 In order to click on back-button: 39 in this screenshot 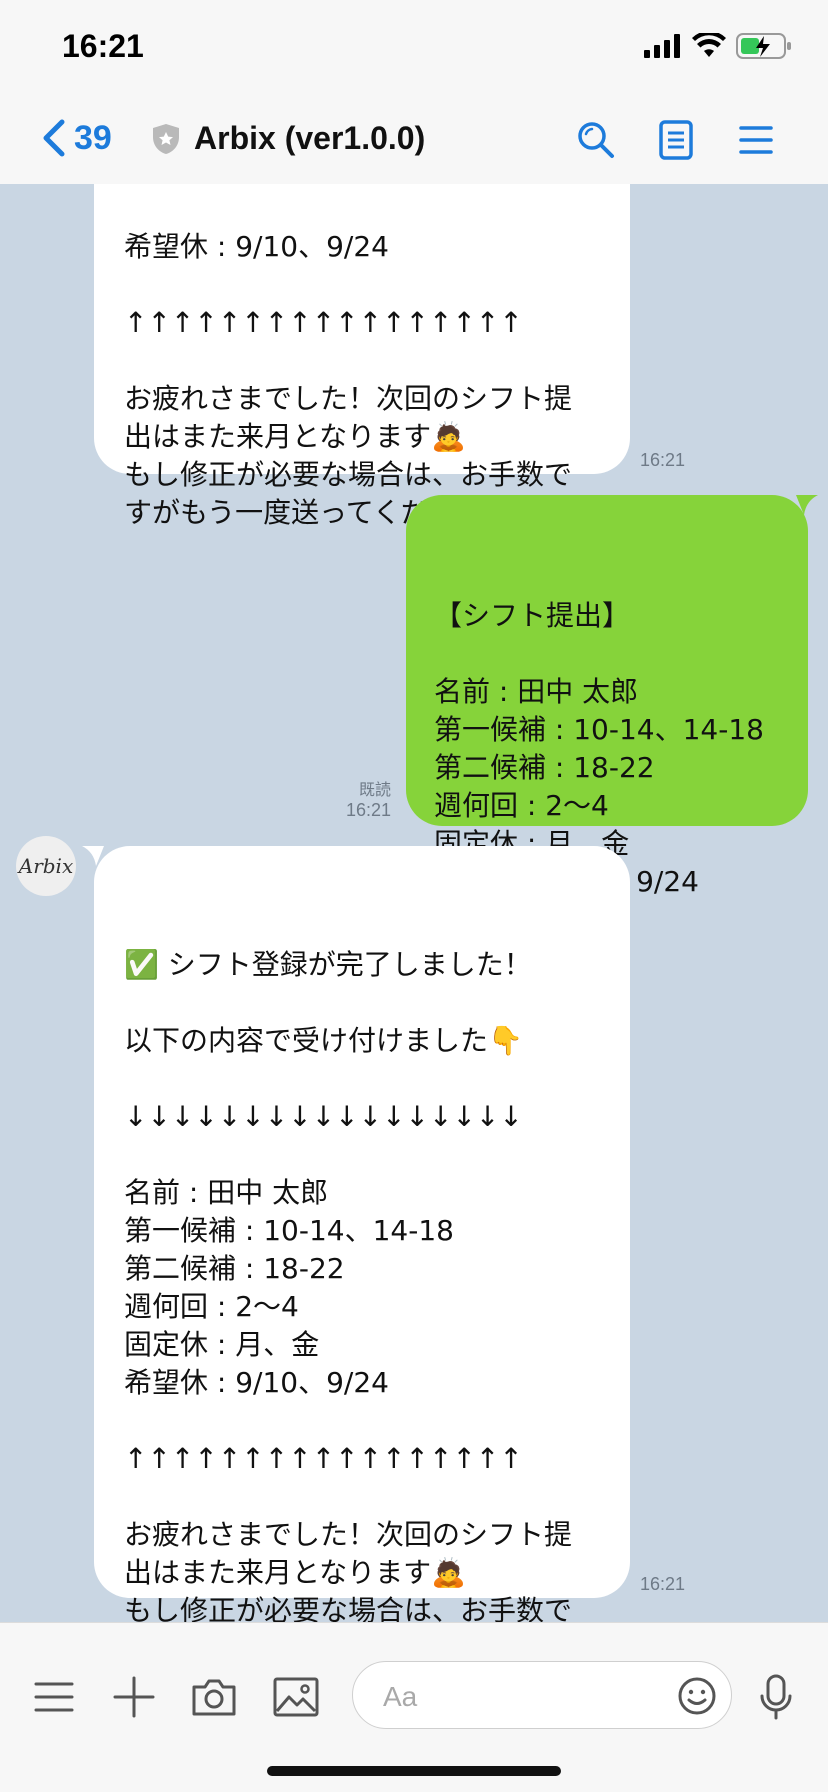, I will do `click(76, 138)`.